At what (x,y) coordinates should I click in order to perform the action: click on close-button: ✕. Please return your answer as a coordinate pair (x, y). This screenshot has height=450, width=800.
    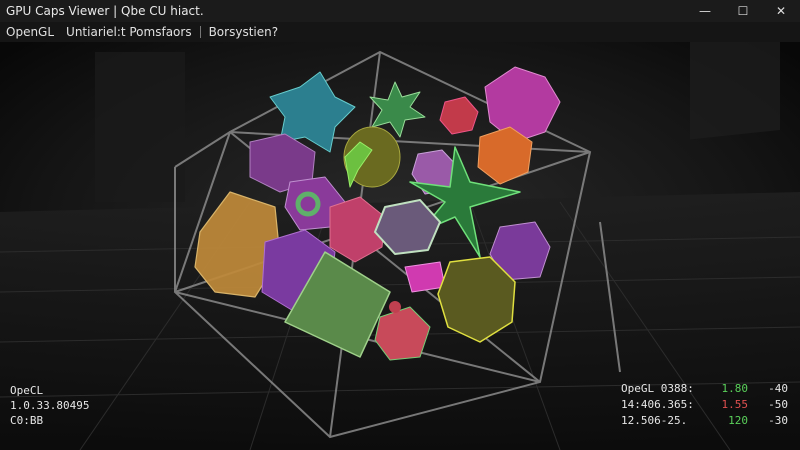
    Looking at the image, I should click on (781, 11).